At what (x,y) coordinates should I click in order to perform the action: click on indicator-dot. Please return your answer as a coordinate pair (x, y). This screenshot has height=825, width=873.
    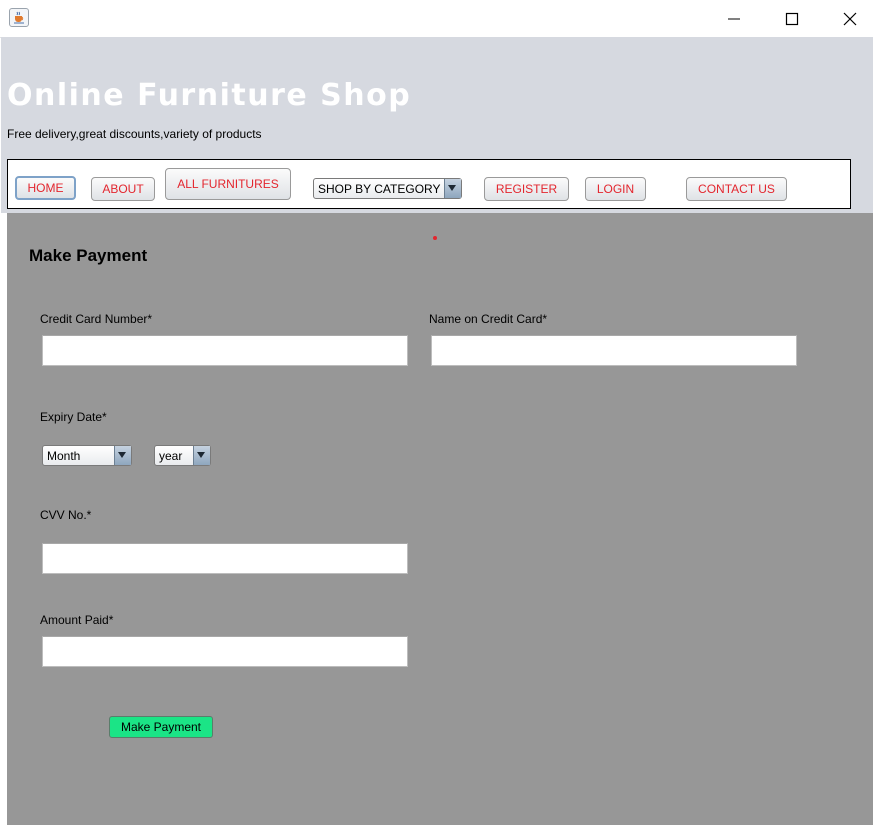
    Looking at the image, I should click on (435, 238).